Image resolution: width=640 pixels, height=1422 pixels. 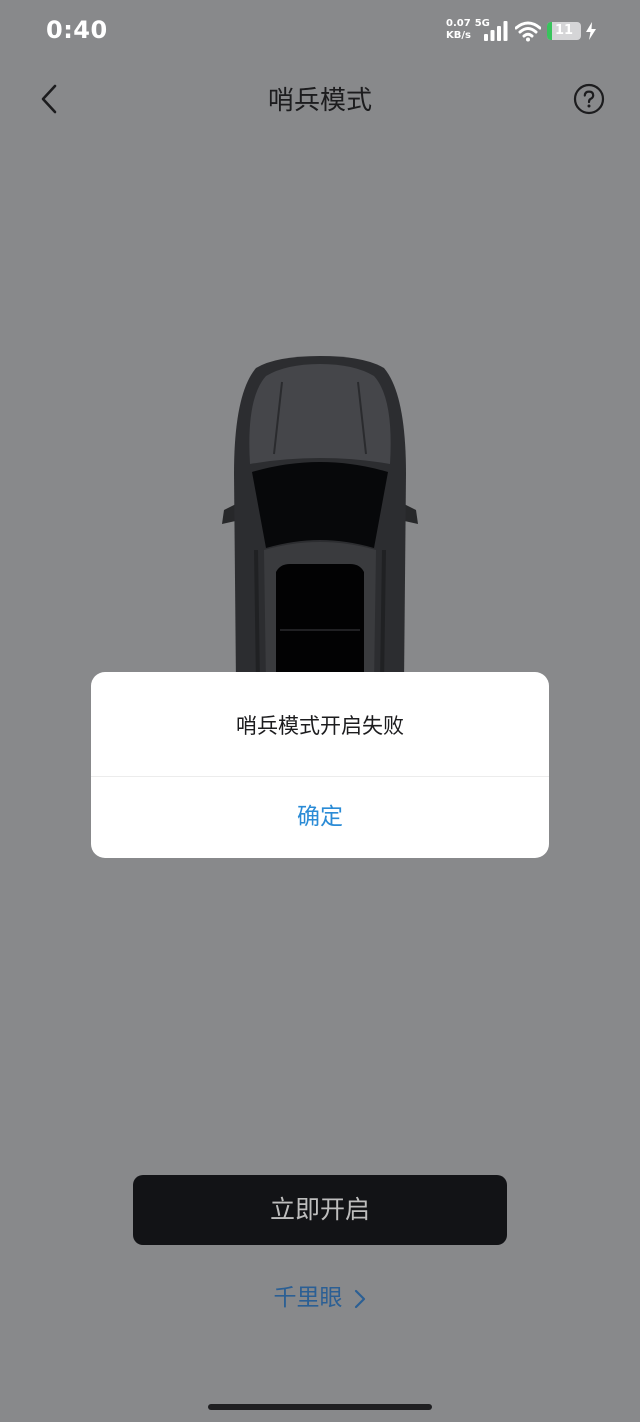 What do you see at coordinates (320, 32) in the screenshot?
I see `status-bar: 0:40 0.07 5G KB/s 11` at bounding box center [320, 32].